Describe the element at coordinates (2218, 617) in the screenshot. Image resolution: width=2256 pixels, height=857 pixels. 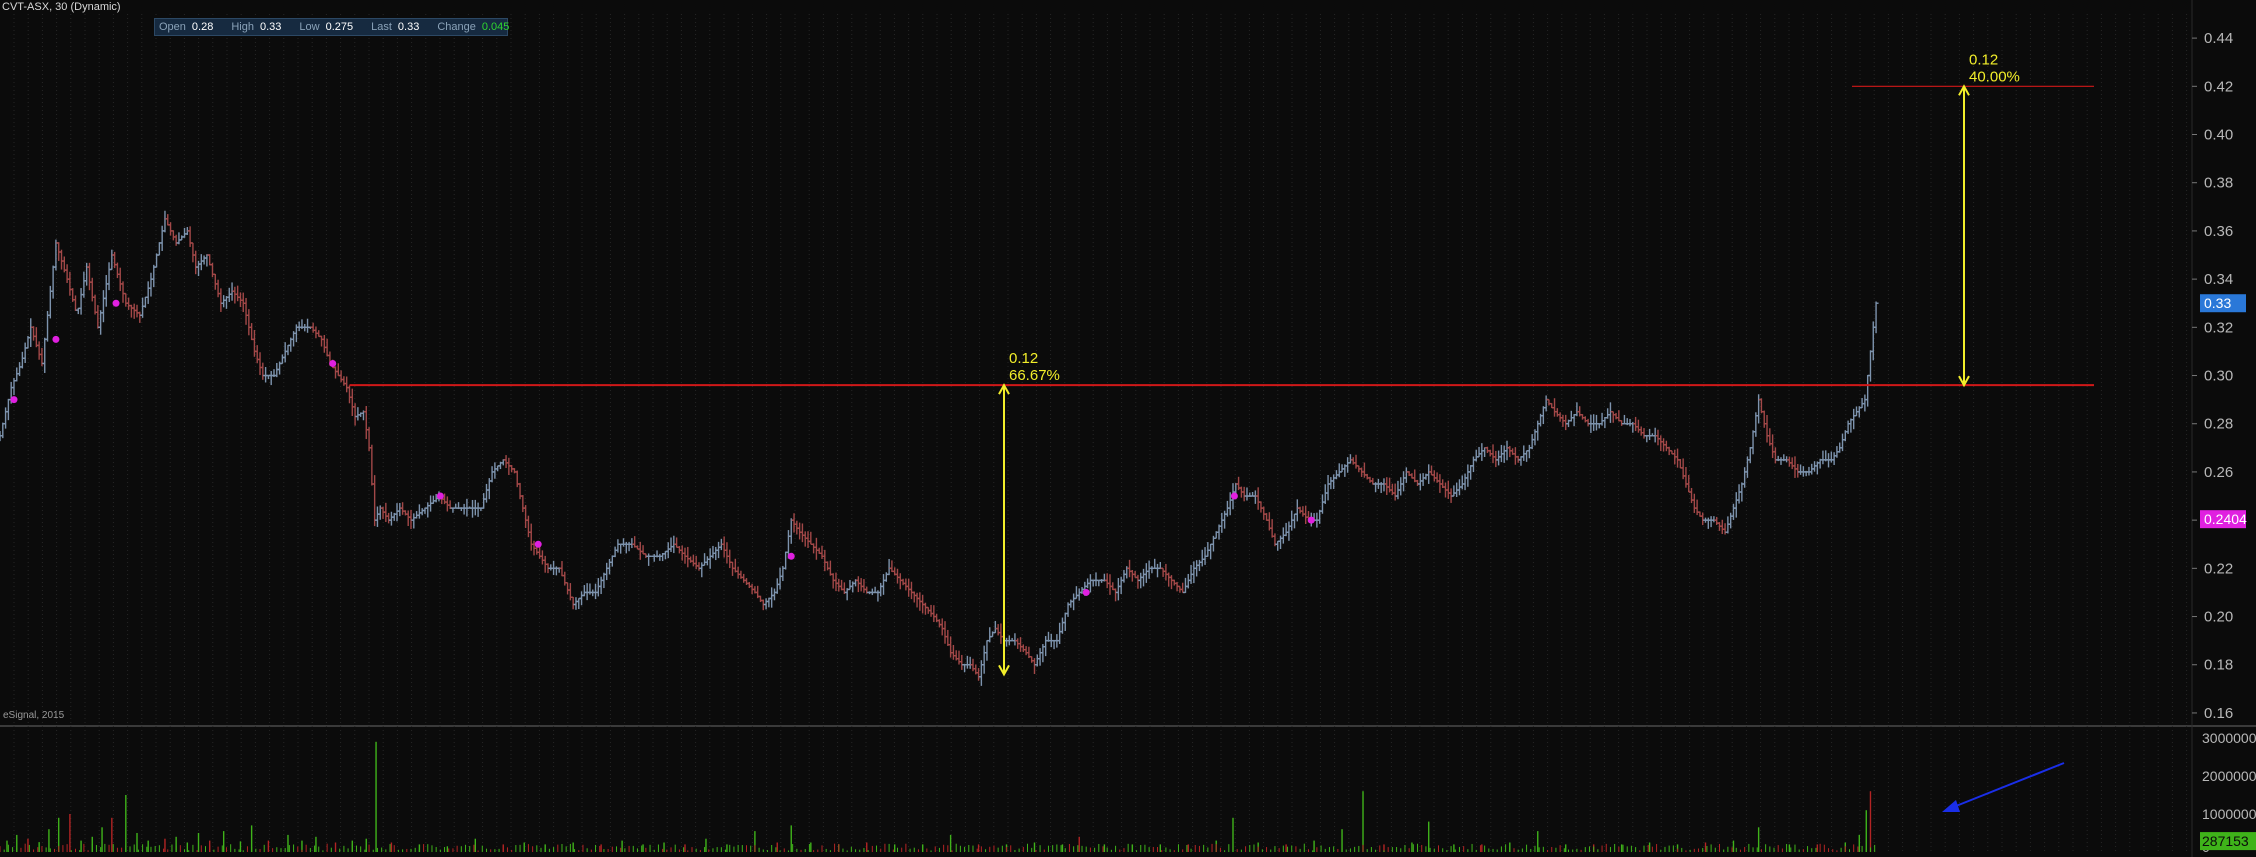
I see `y-tick-label: 0.20` at that location.